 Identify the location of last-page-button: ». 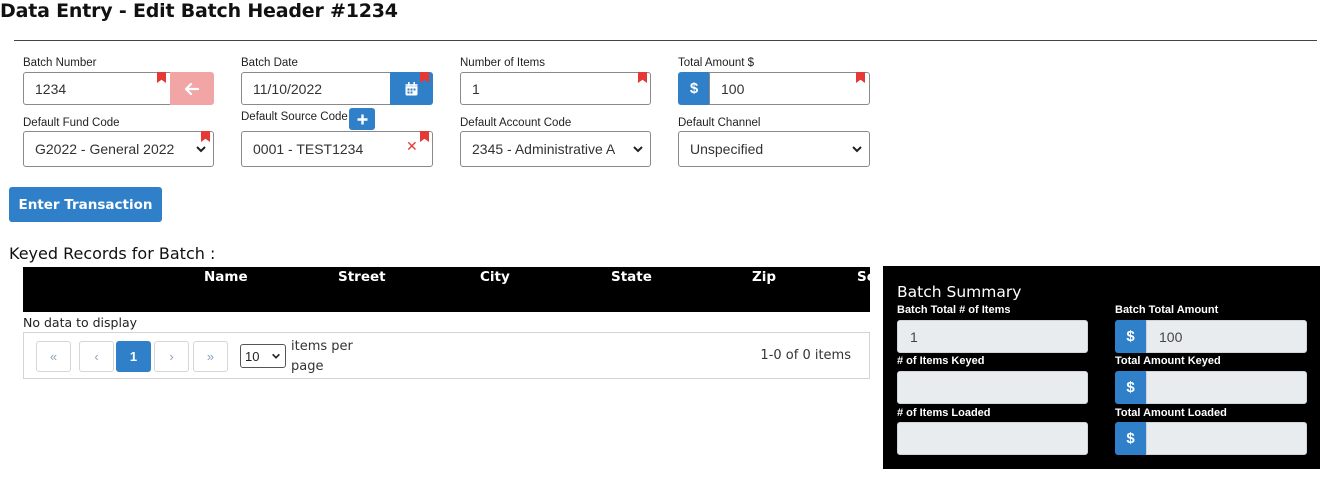
(210, 356).